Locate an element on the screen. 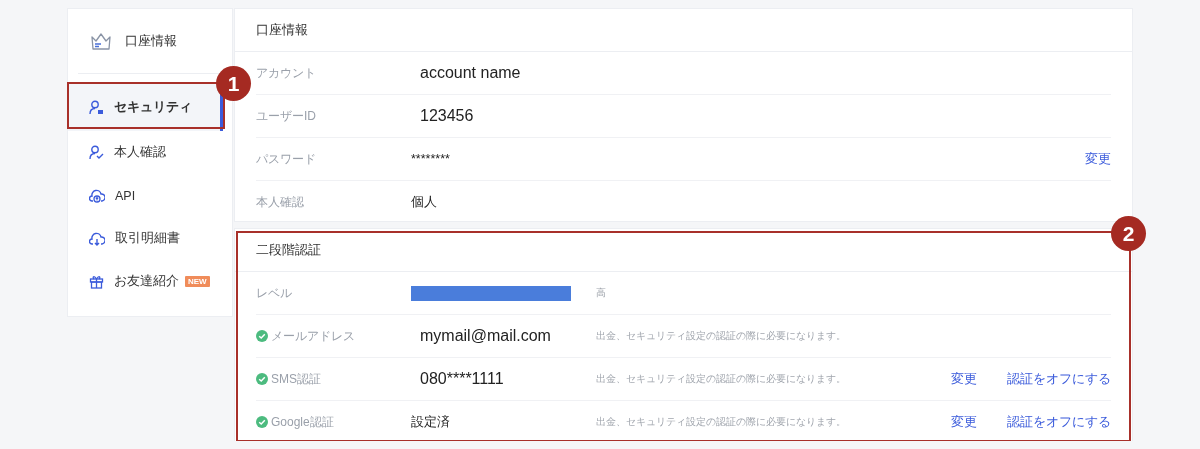  field-value: 123456 is located at coordinates (447, 116).